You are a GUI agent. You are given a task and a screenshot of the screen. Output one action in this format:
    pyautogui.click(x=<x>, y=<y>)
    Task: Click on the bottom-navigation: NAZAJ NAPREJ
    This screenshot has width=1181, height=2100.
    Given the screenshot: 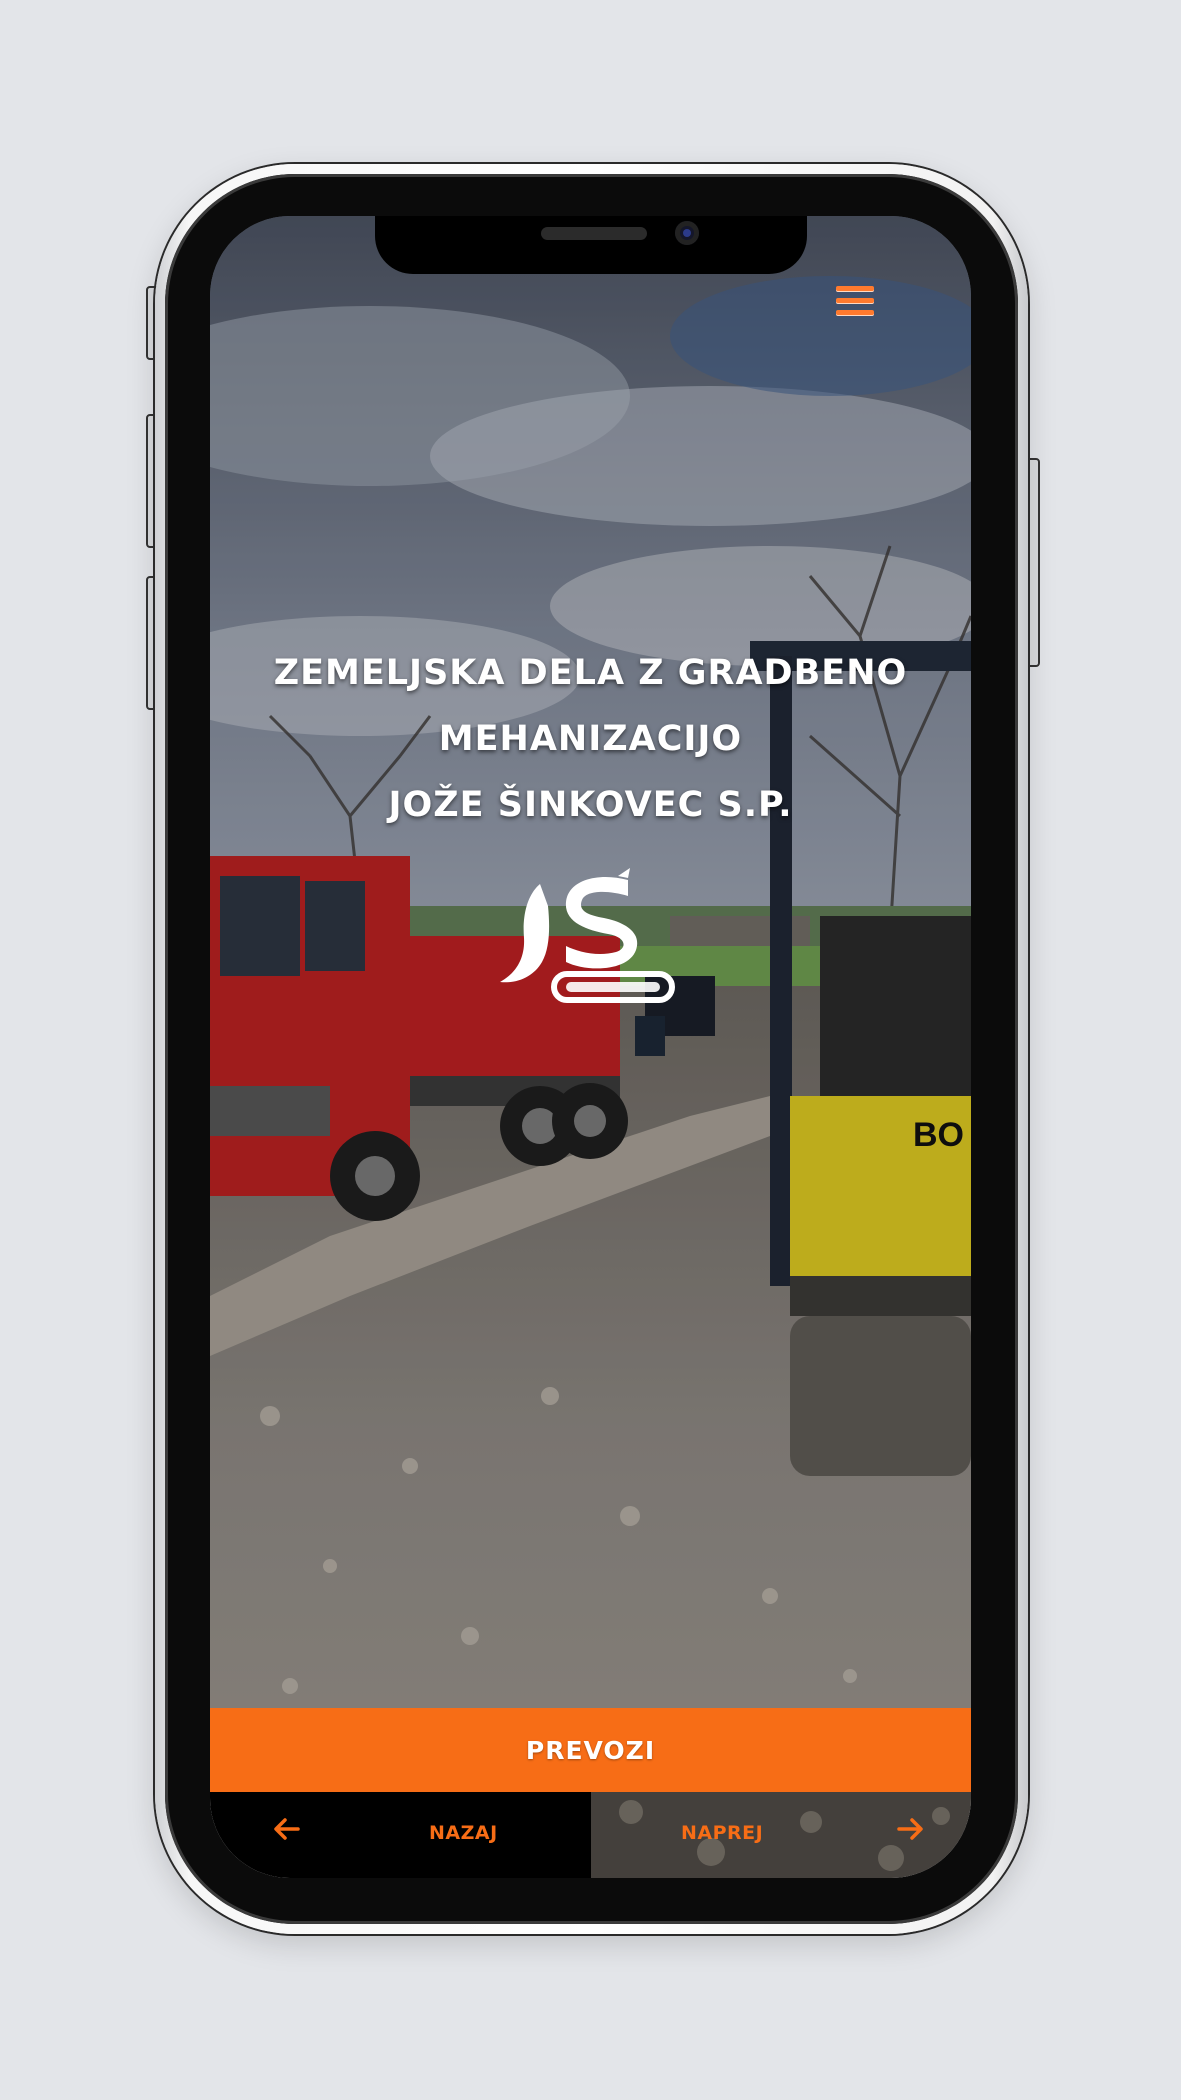 What is the action you would take?
    pyautogui.click(x=590, y=1835)
    